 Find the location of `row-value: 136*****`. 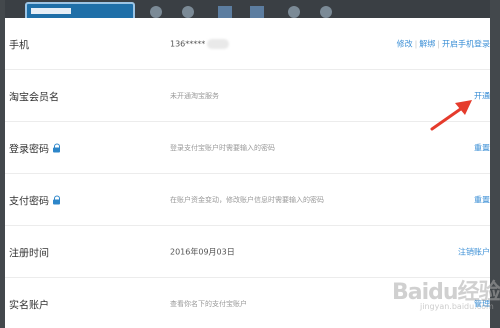

row-value: 136***** is located at coordinates (200, 43).